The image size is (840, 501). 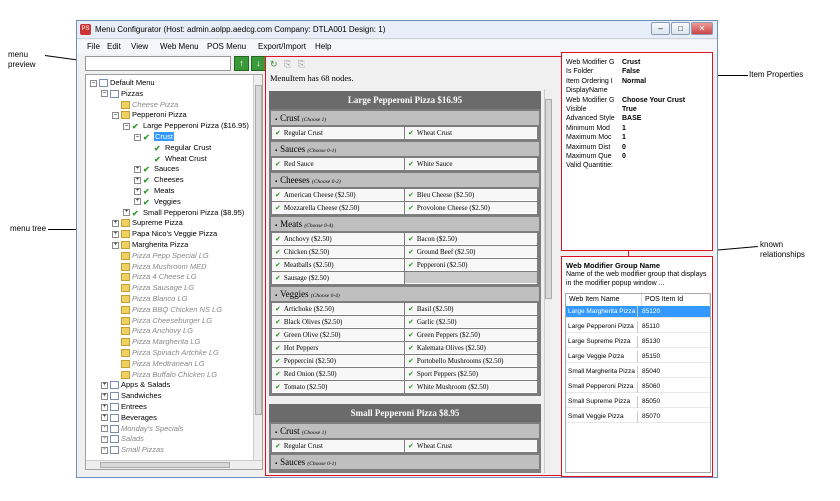 I want to click on table-row: Small Margherita Pizza 85040, so click(x=638, y=372).